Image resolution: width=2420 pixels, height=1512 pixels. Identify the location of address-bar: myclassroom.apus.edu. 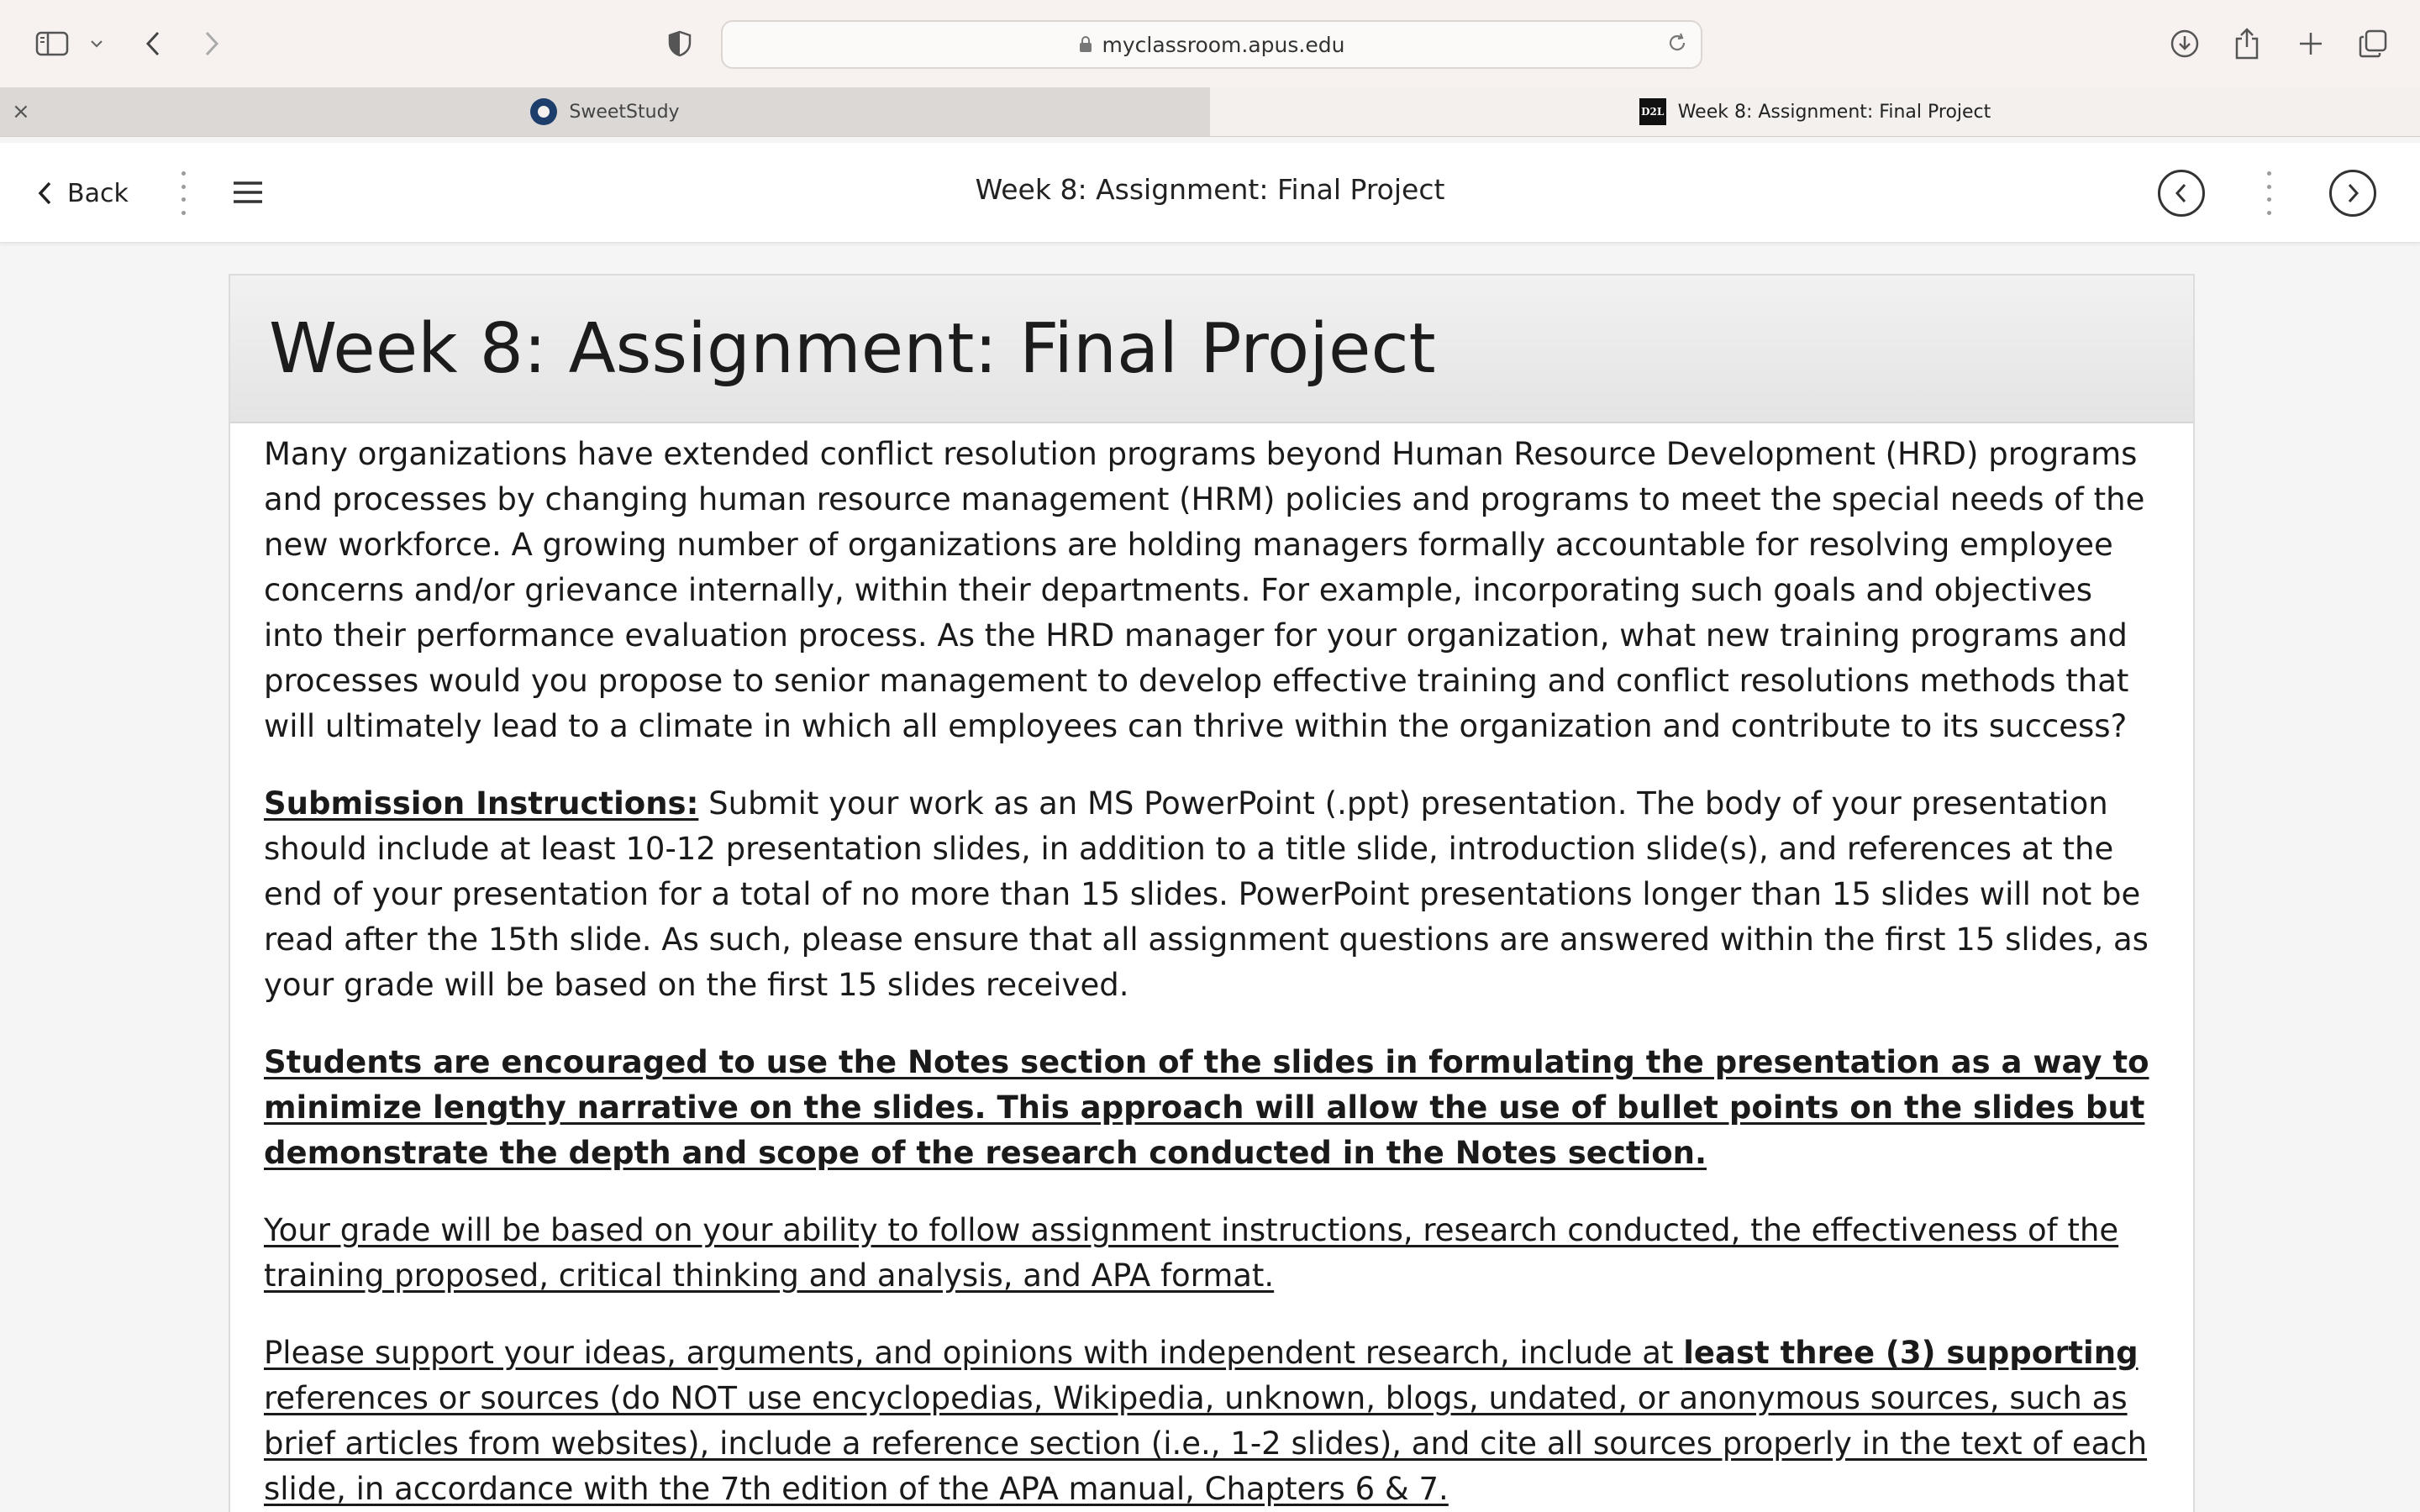
(1211, 44).